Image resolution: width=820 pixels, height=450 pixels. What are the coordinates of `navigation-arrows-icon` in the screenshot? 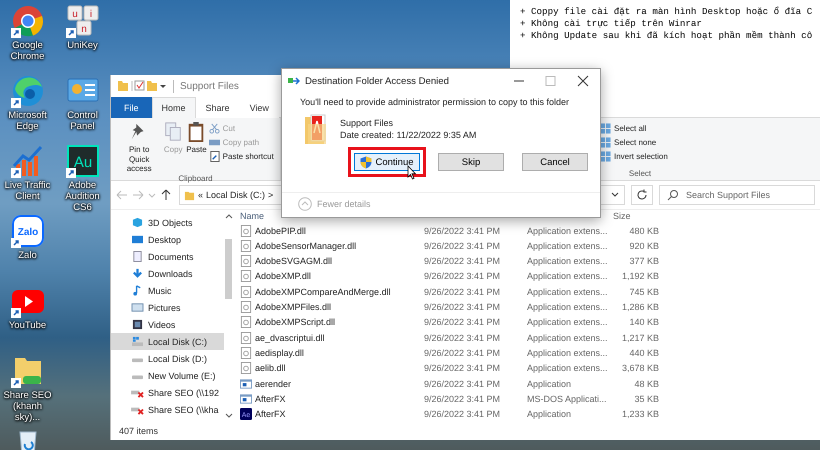 It's located at (144, 195).